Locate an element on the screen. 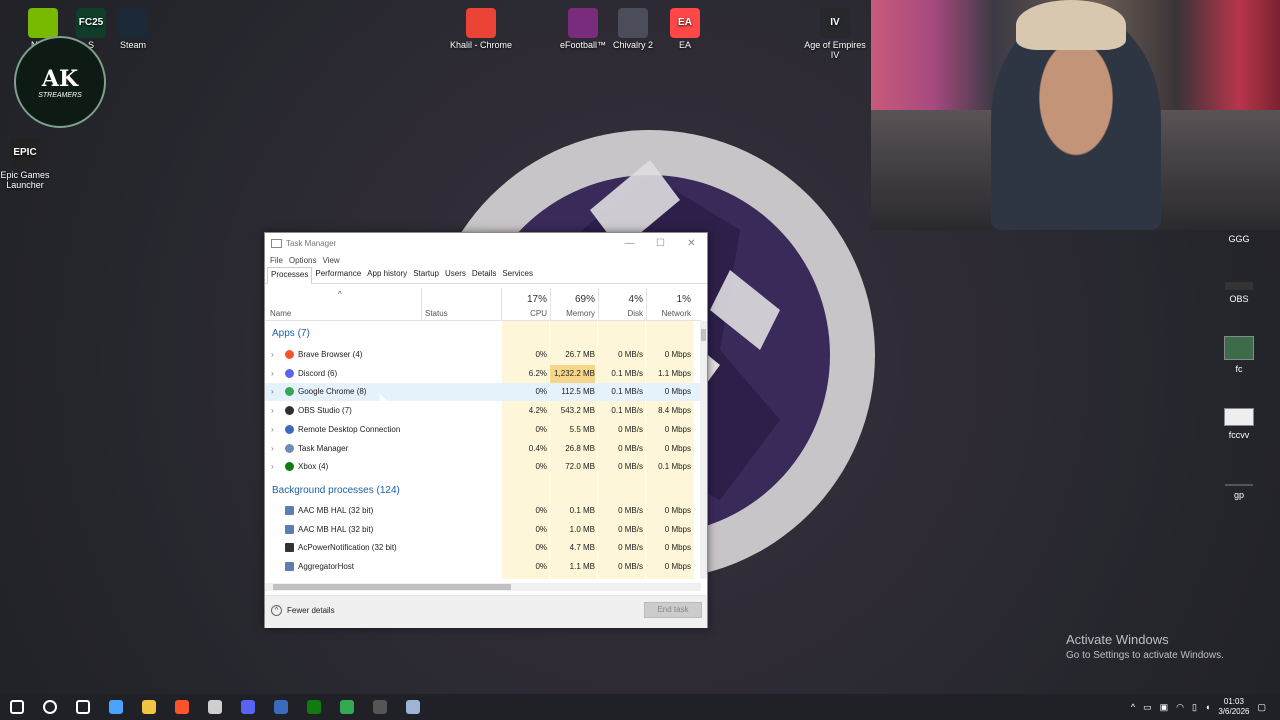 Image resolution: width=1280 pixels, height=720 pixels. maximize-button: ☐ is located at coordinates (660, 243).